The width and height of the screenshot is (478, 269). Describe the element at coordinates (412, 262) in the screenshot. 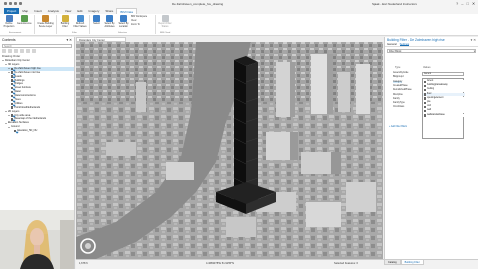

I see `building-filter-tab: Building Filter` at that location.